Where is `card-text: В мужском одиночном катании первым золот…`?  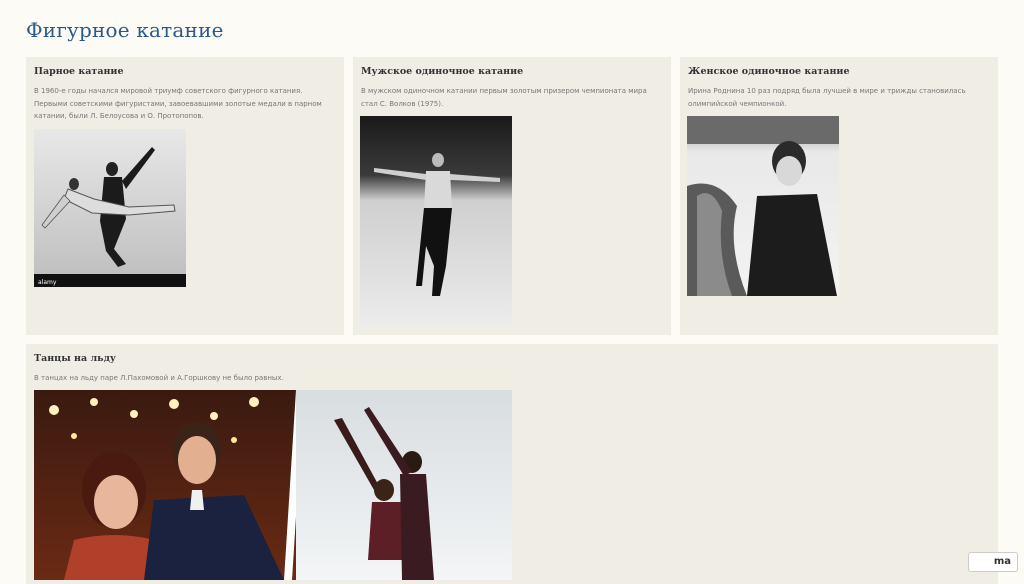 card-text: В мужском одиночном катании первым золот… is located at coordinates (504, 97).